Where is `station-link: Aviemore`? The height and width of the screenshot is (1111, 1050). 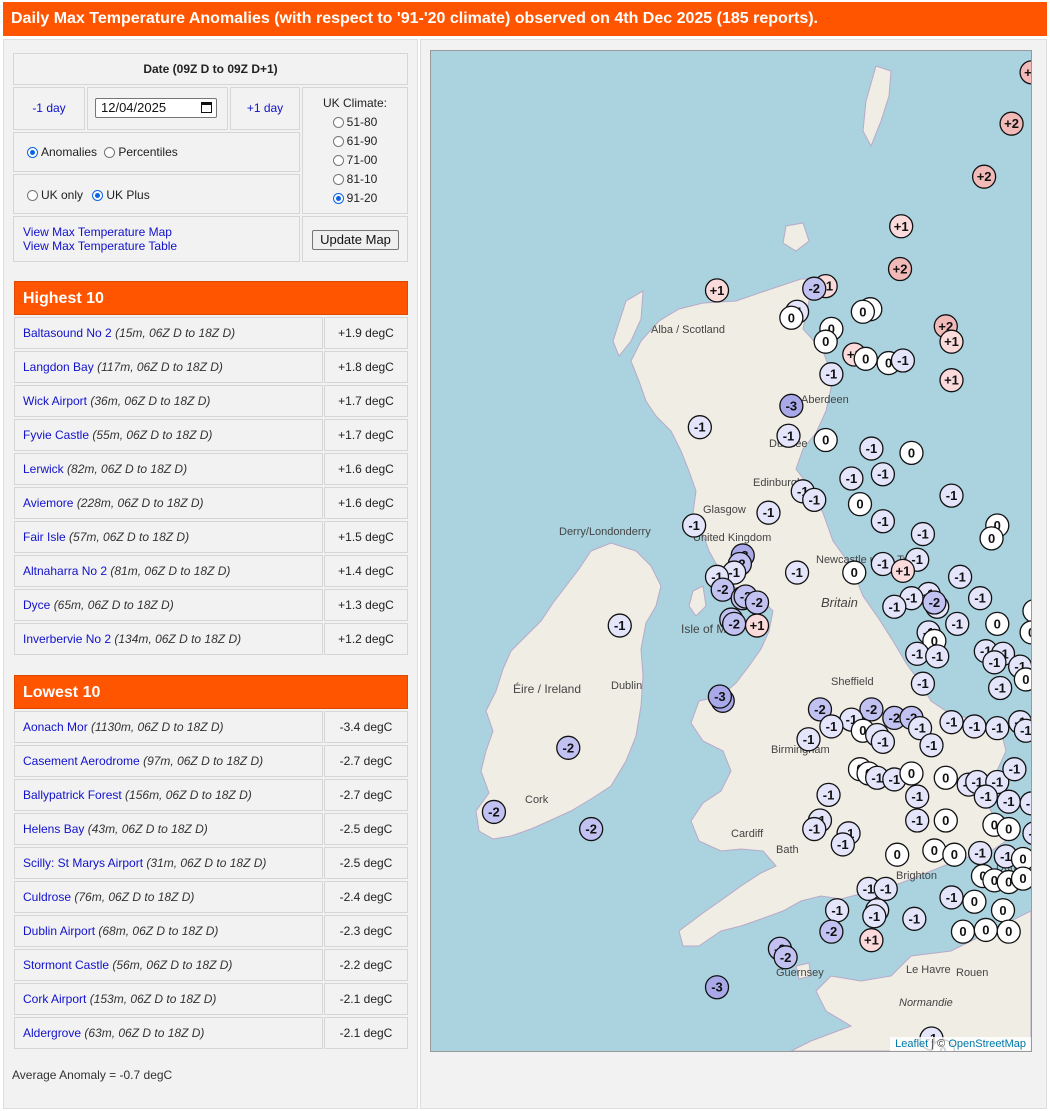
station-link: Aviemore is located at coordinates (48, 503).